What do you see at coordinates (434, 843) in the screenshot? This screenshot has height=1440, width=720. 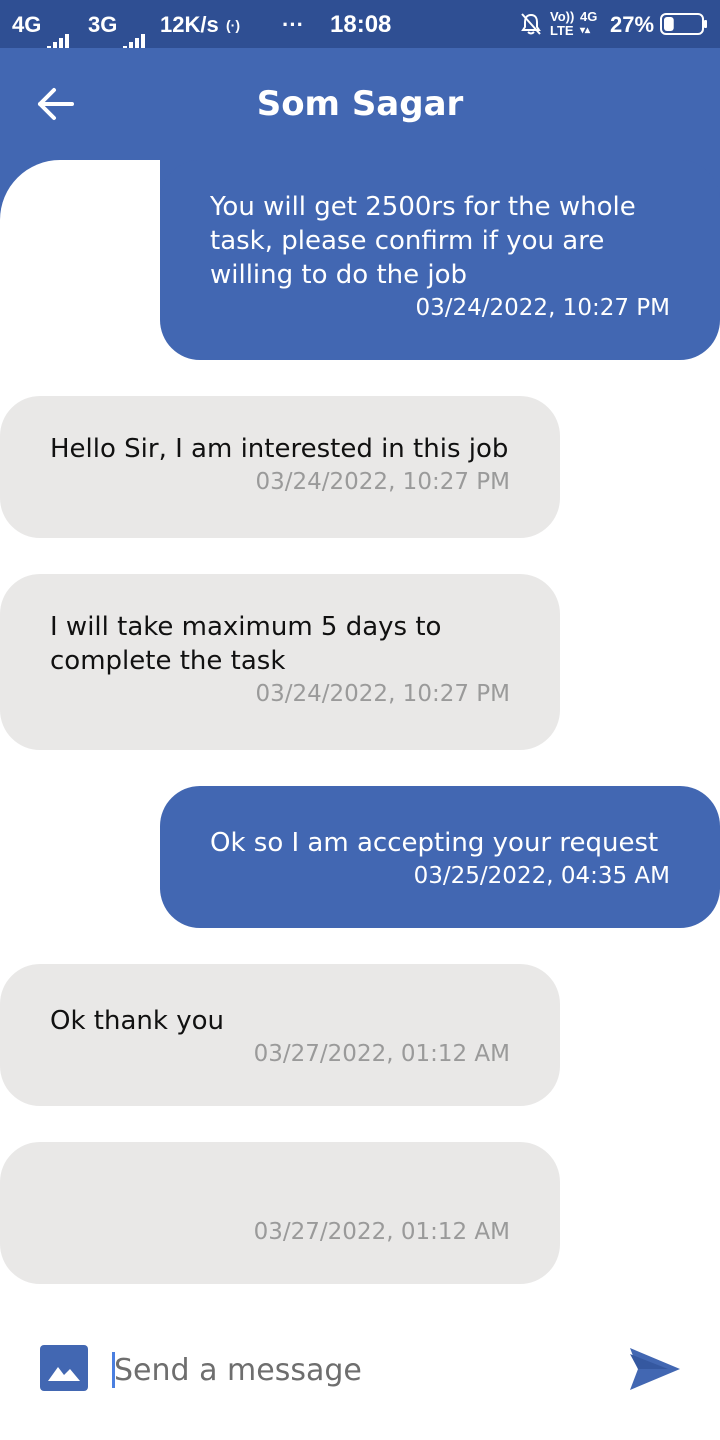 I see `message-text: Ok so I am accepting your request` at bounding box center [434, 843].